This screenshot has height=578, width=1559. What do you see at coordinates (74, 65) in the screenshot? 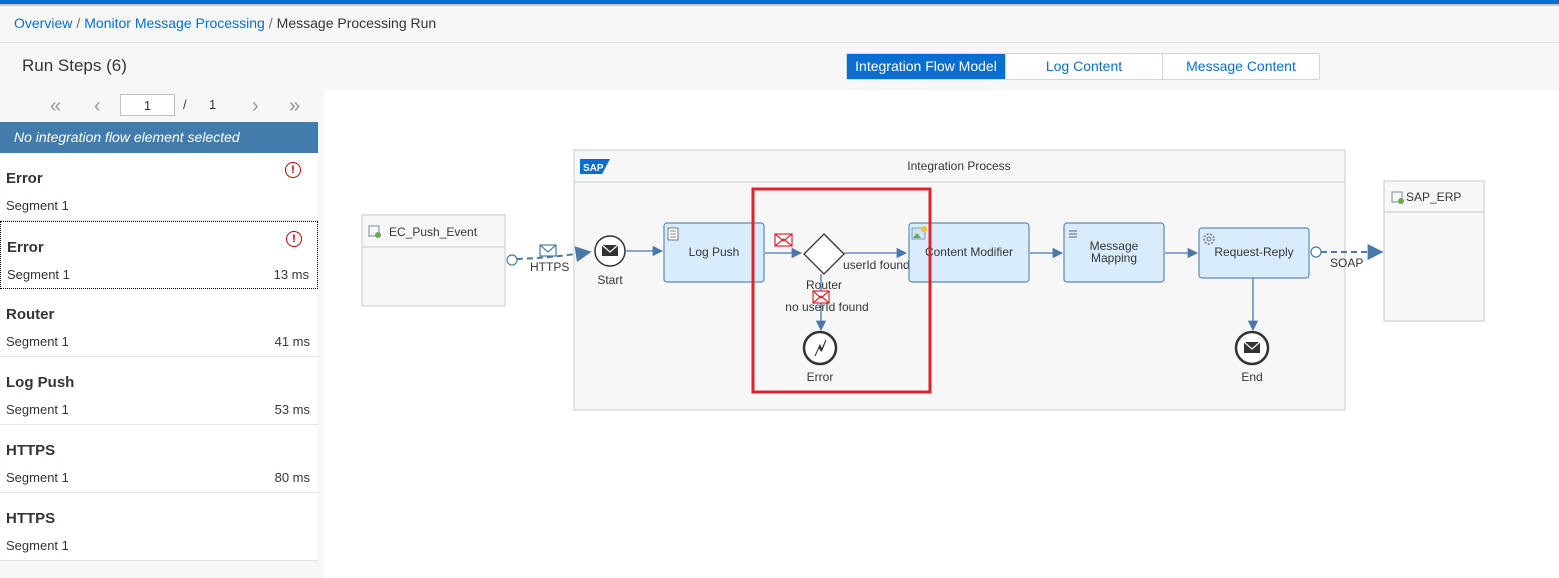
I see `run-steps-title: Run Steps (6)` at bounding box center [74, 65].